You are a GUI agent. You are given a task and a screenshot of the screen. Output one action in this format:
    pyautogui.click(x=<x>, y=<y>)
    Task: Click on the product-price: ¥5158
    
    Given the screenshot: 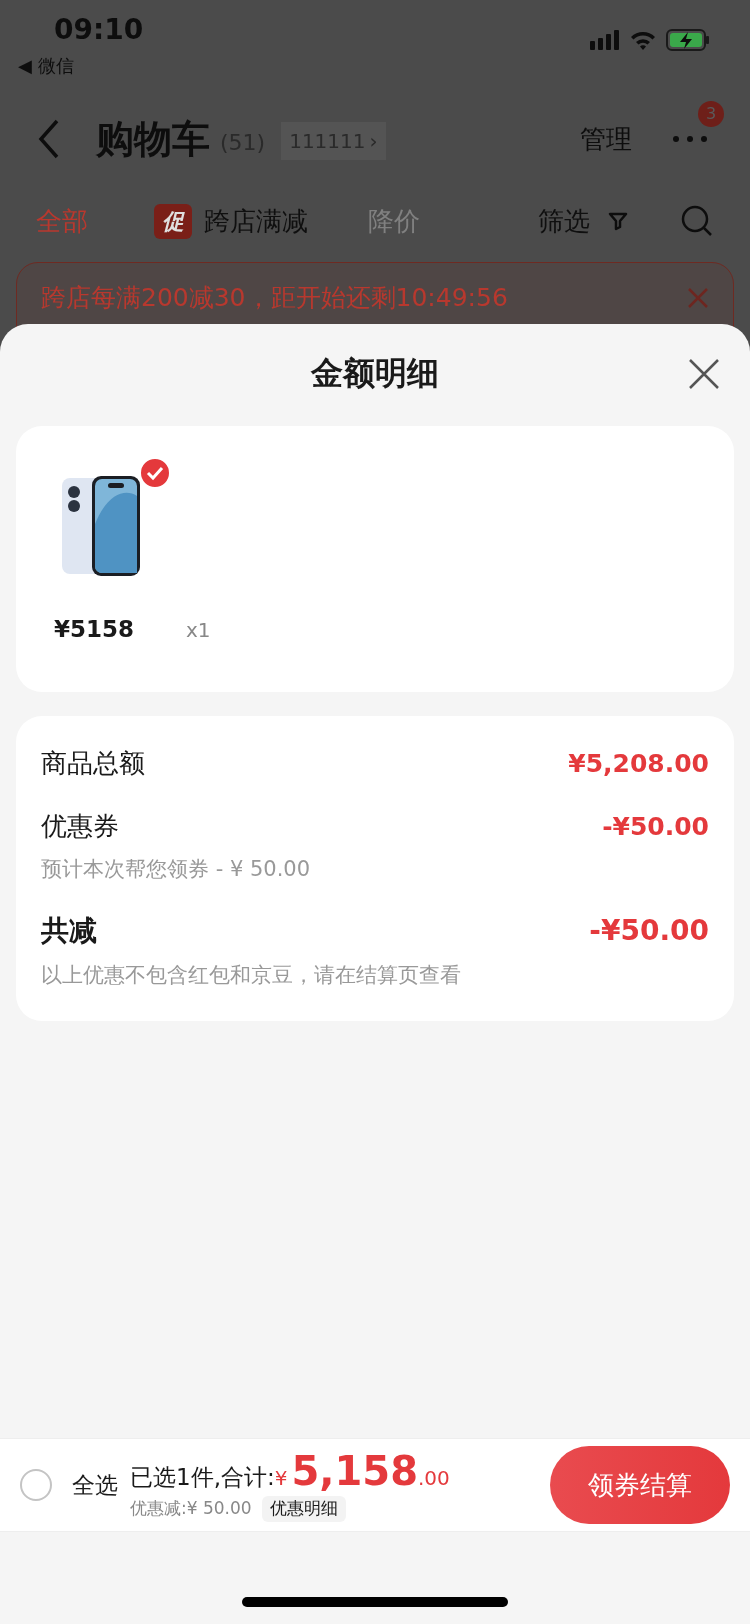 What is the action you would take?
    pyautogui.click(x=94, y=629)
    